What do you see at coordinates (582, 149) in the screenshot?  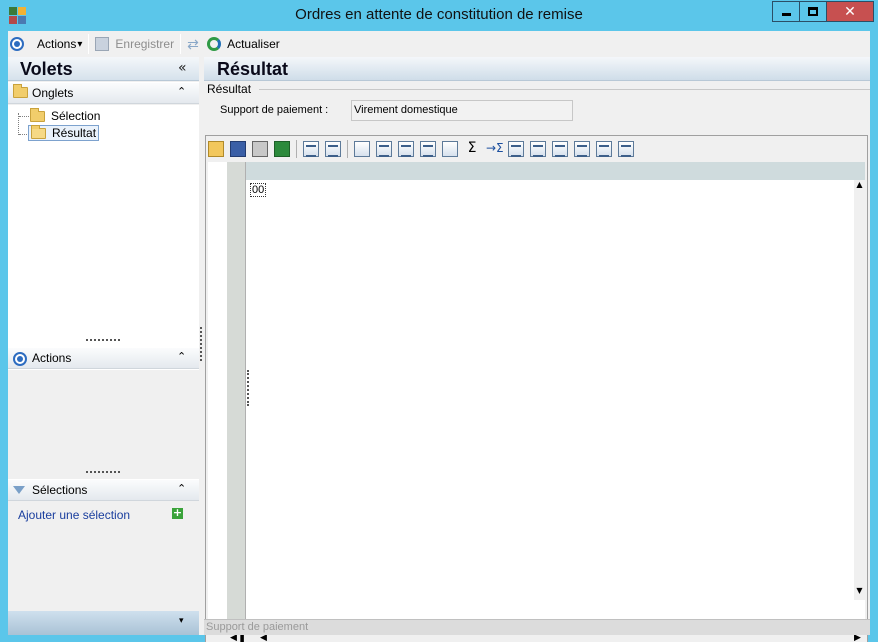 I see `card-view-icon` at bounding box center [582, 149].